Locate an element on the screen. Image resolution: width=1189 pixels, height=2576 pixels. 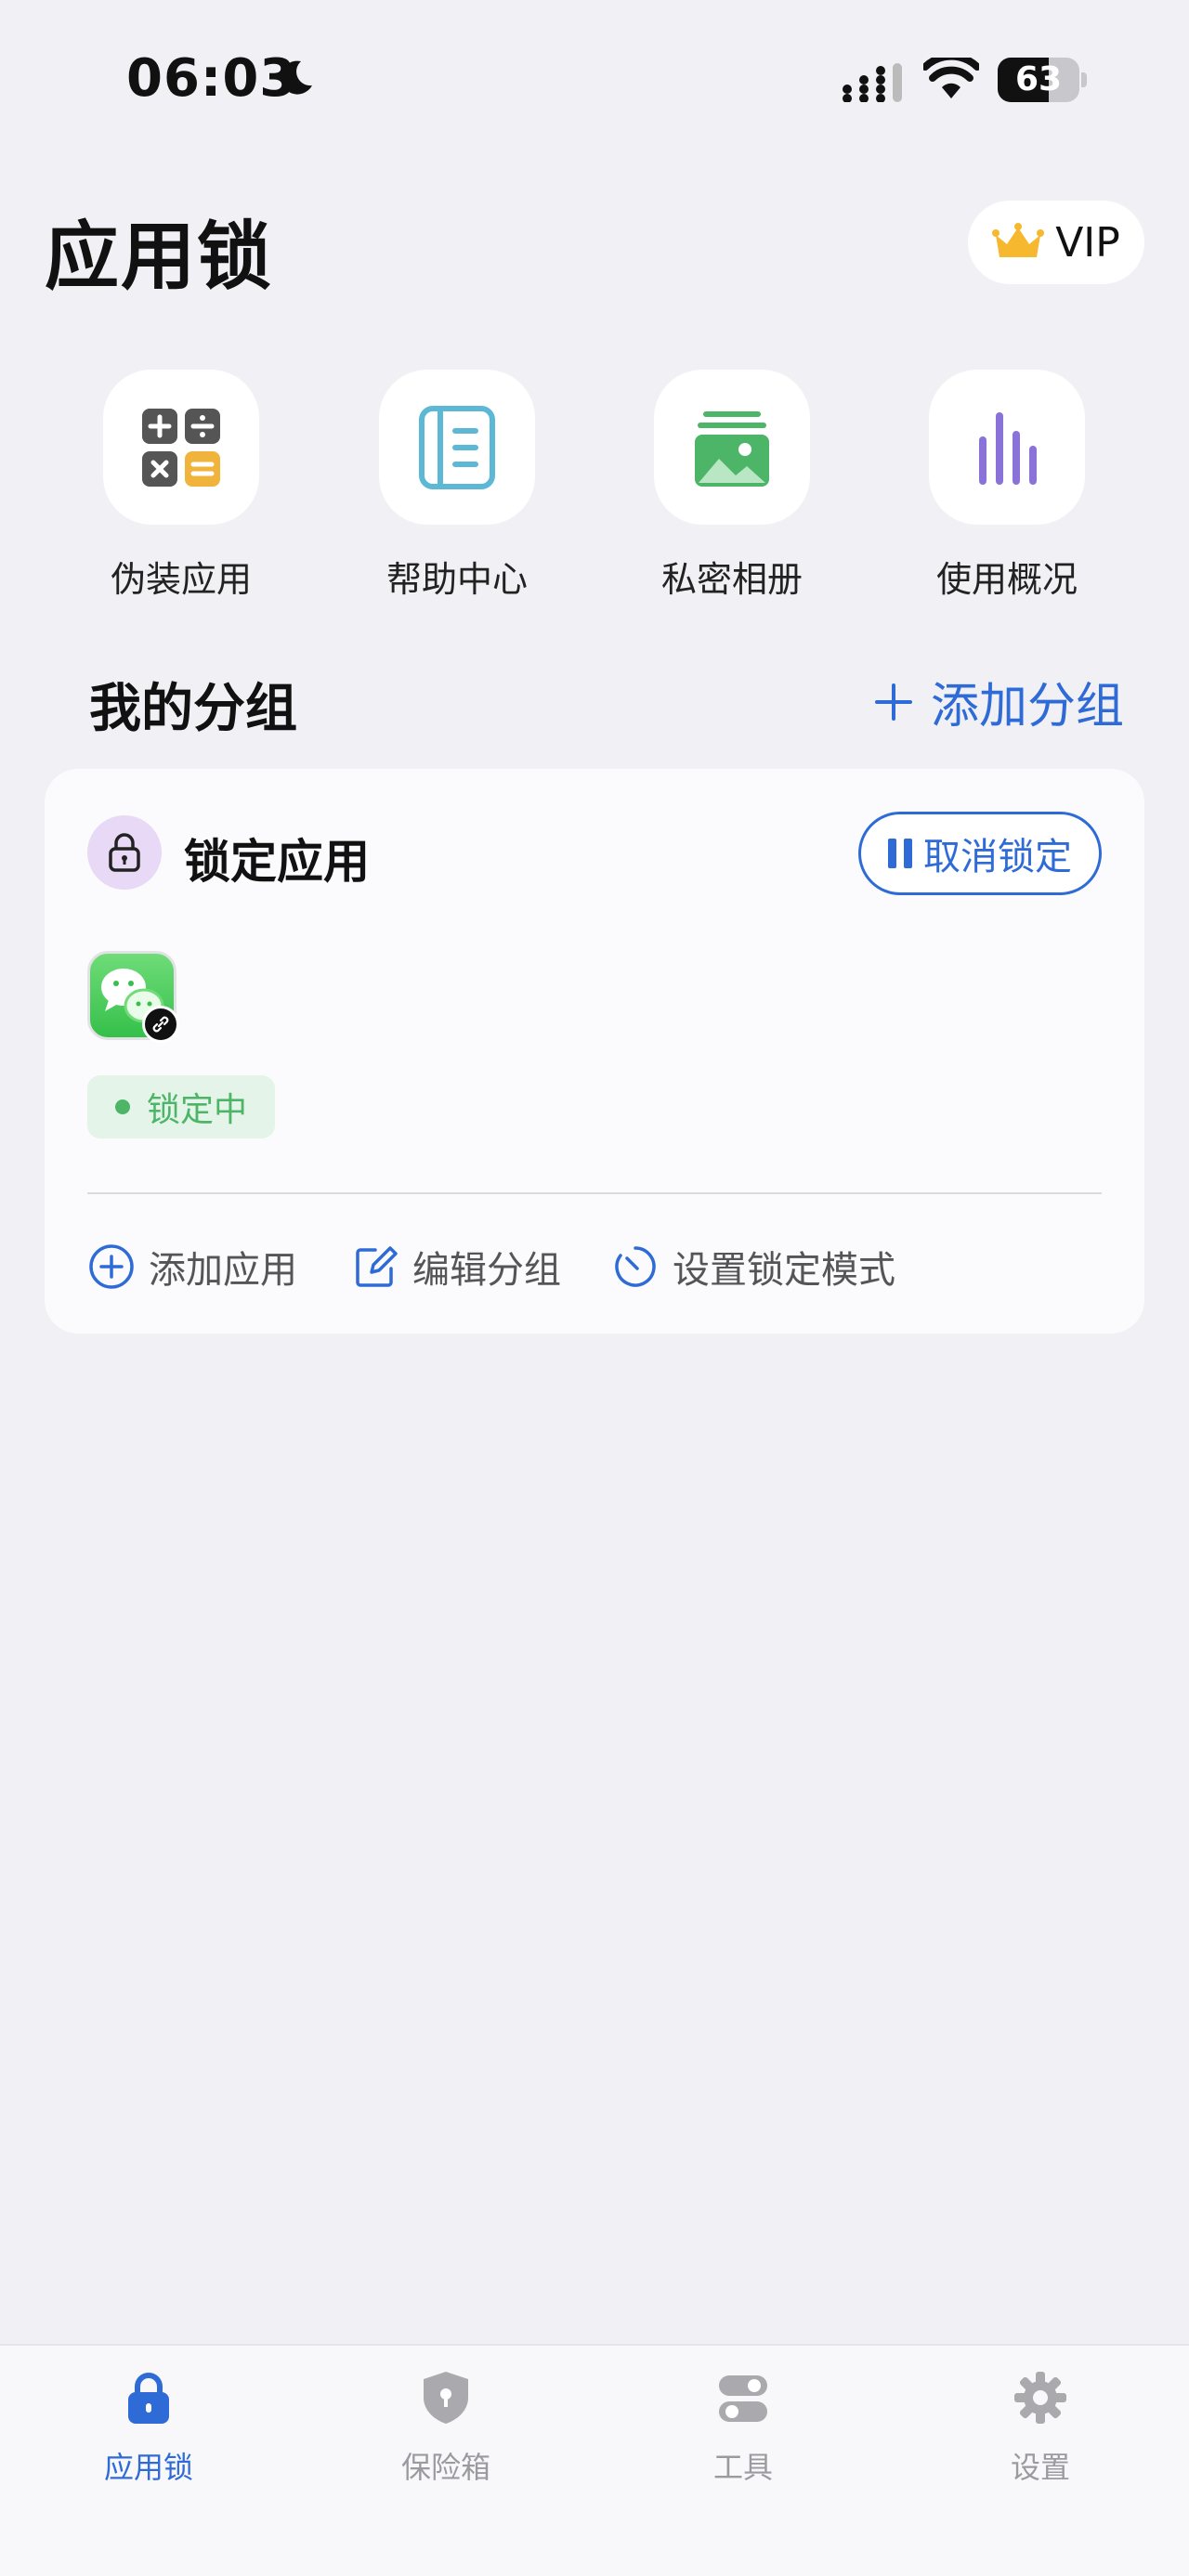
tab-tools: 工具 is located at coordinates (743, 2433).